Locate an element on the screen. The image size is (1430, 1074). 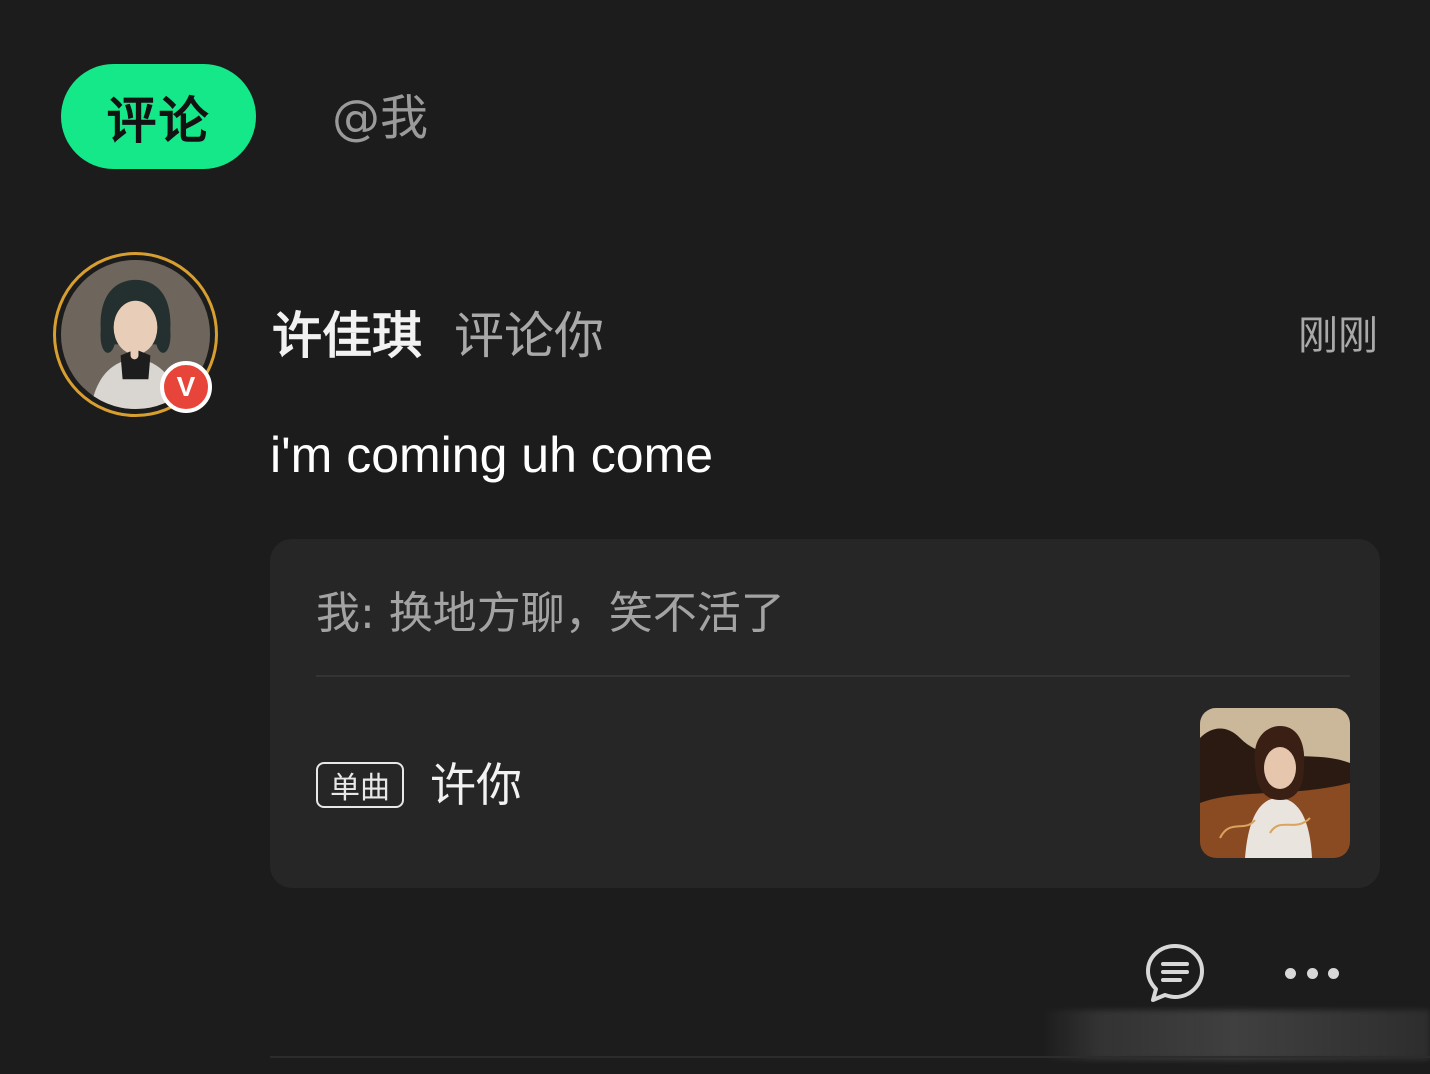
verified-badge: V is located at coordinates (186, 387).